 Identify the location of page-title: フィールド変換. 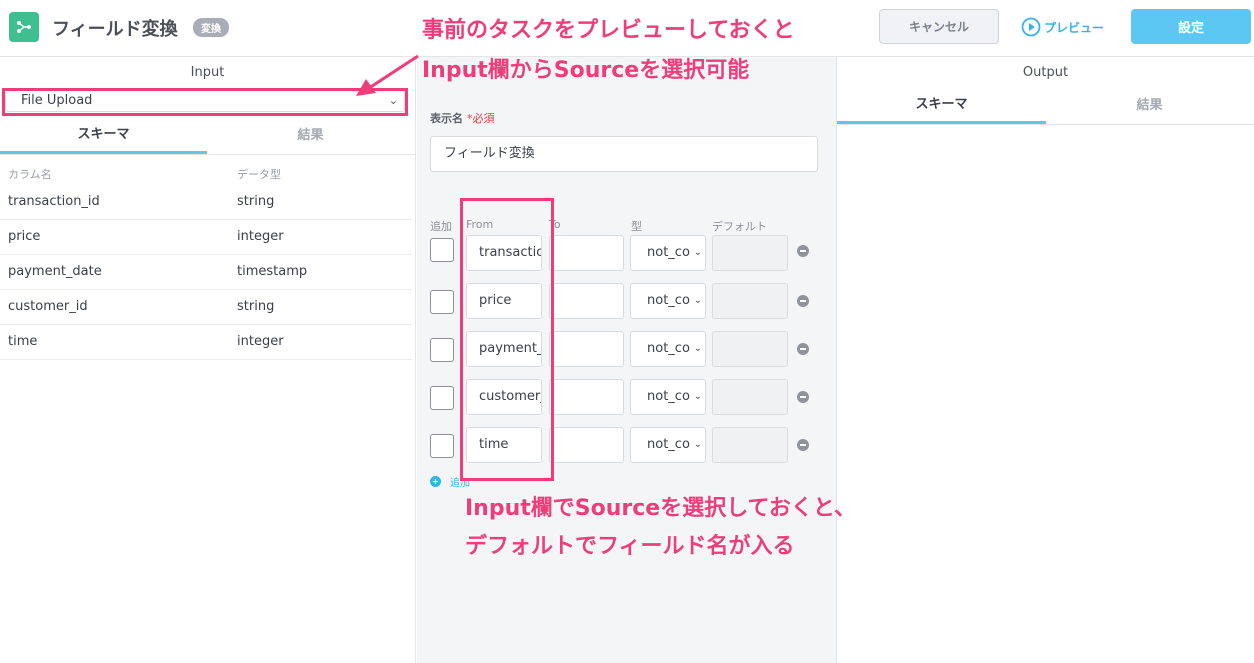
(115, 29).